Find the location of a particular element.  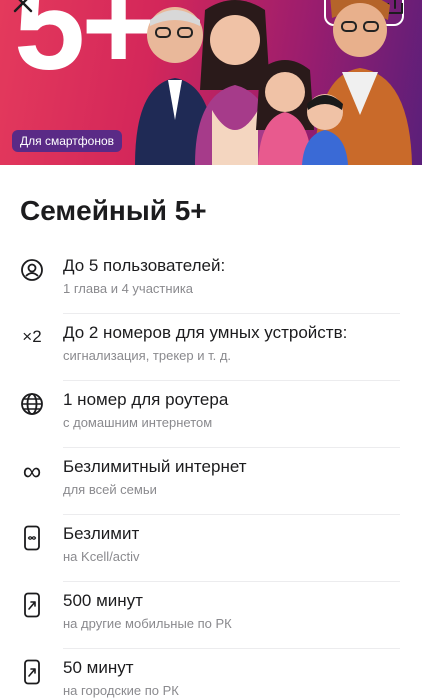

close-icon is located at coordinates (23, 6).